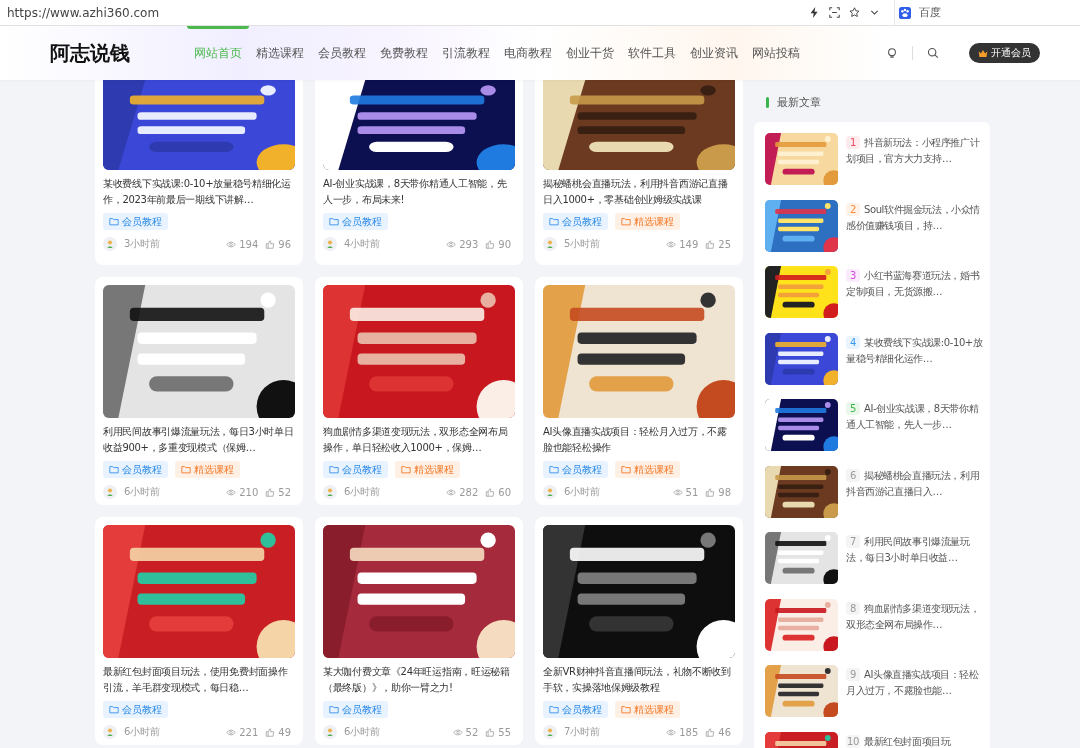 This screenshot has height=748, width=1080. Describe the element at coordinates (714, 53) in the screenshot. I see `nav-tab: 创业资讯` at that location.